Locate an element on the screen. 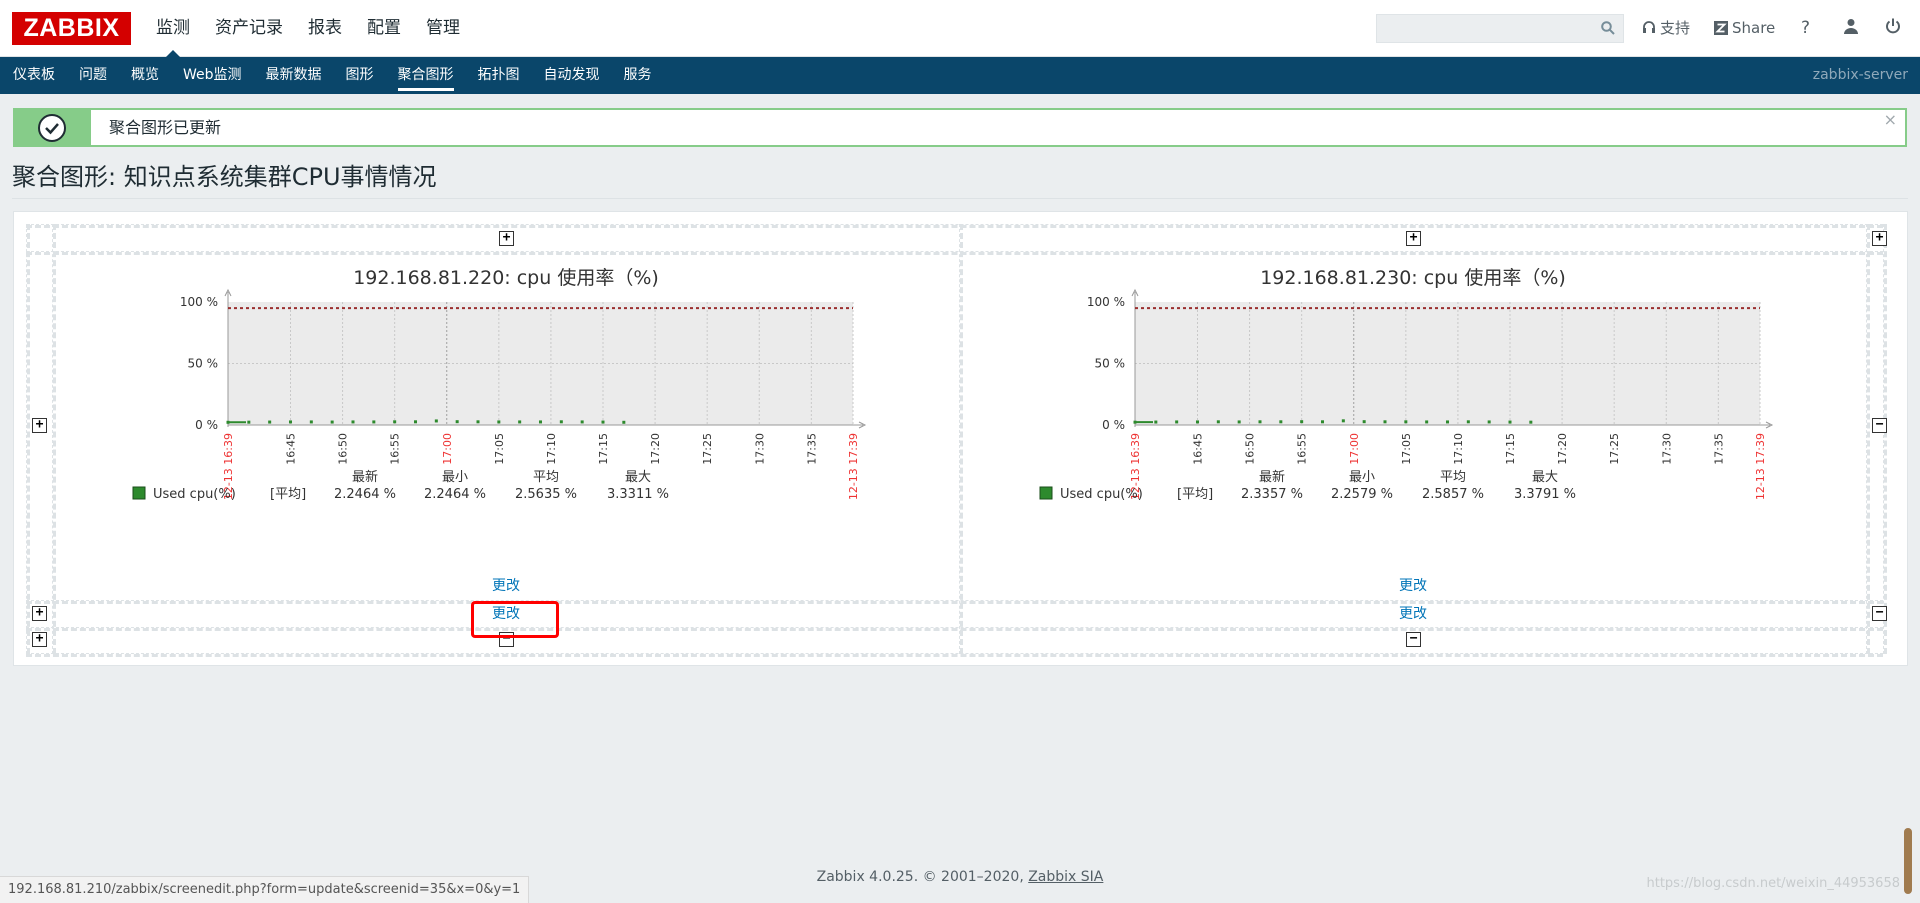  nav-screens: 聚合图形 is located at coordinates (426, 75).